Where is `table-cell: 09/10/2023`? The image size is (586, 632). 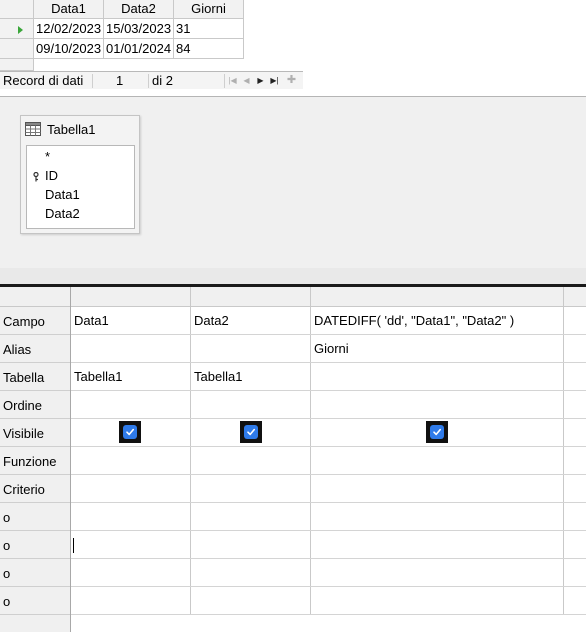 table-cell: 09/10/2023 is located at coordinates (69, 49).